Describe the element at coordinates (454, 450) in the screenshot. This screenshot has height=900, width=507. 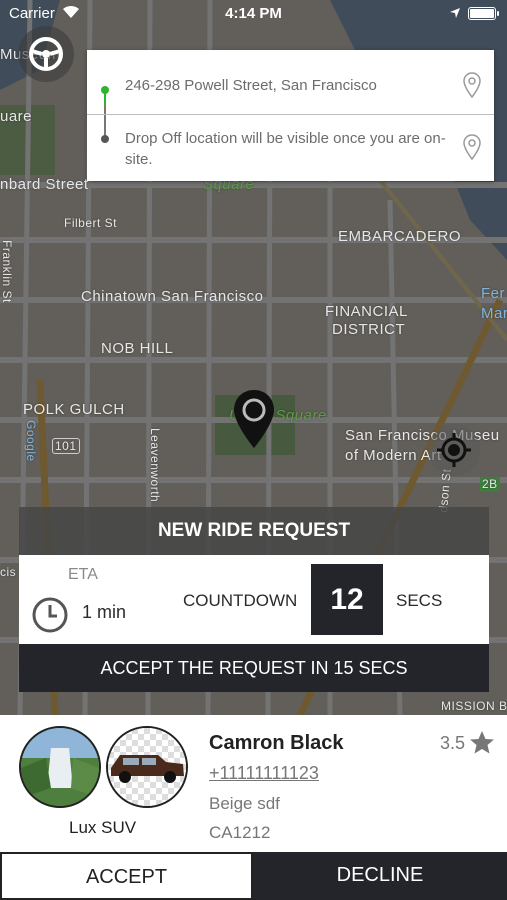
I see `recenter-target-icon` at that location.